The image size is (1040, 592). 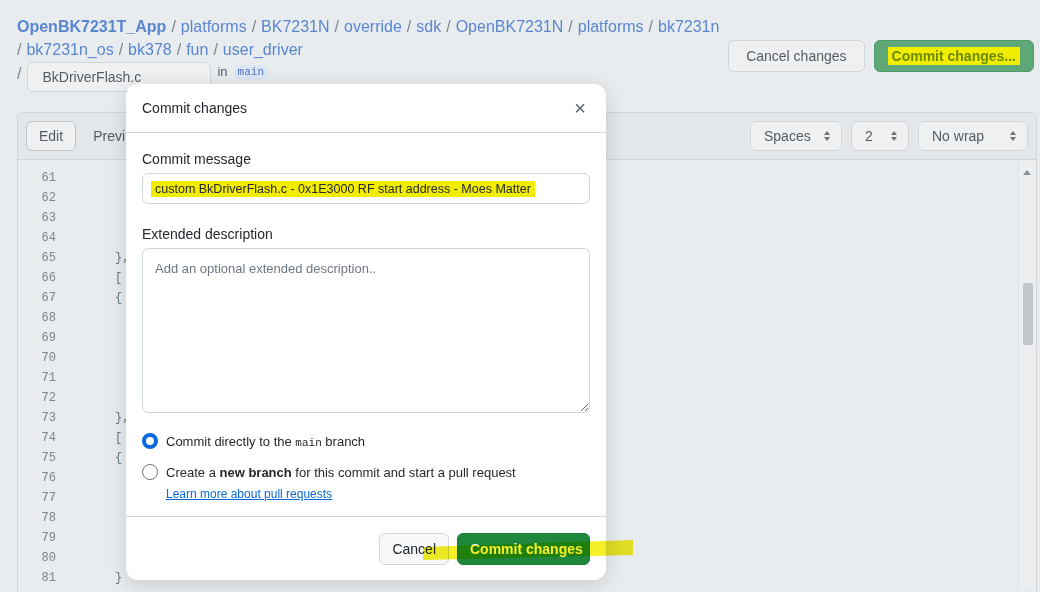 I want to click on line-number: 79, so click(x=48, y=538).